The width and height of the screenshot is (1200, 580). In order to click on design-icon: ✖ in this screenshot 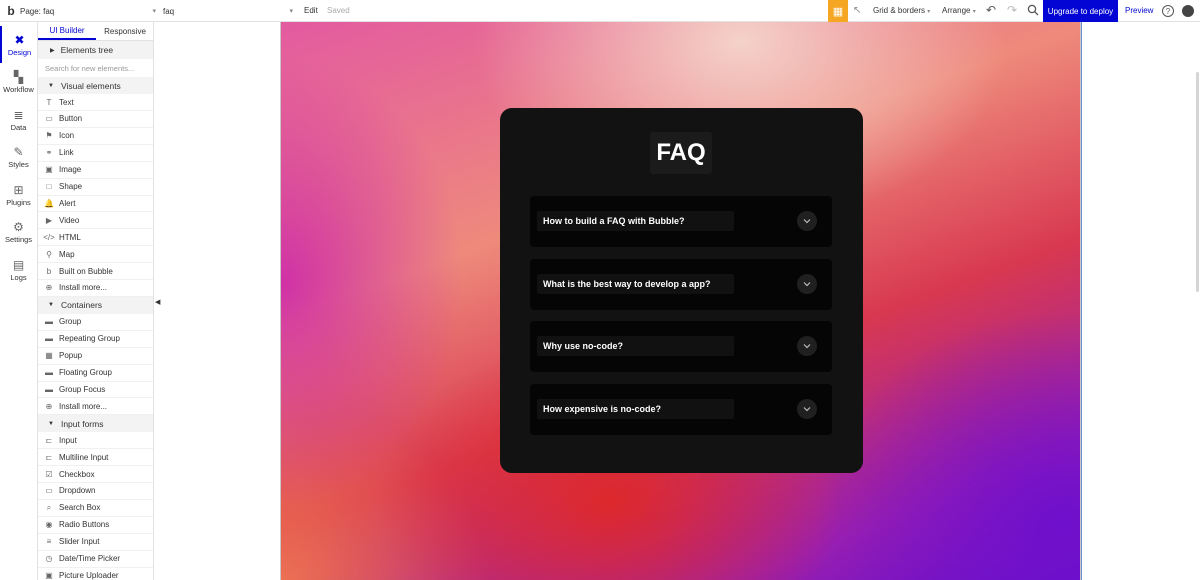, I will do `click(19, 39)`.